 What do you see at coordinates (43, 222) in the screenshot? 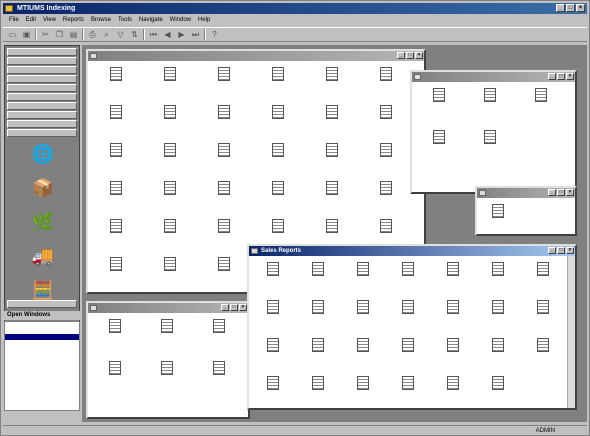
I see `nav-shortcut: 🌿` at bounding box center [43, 222].